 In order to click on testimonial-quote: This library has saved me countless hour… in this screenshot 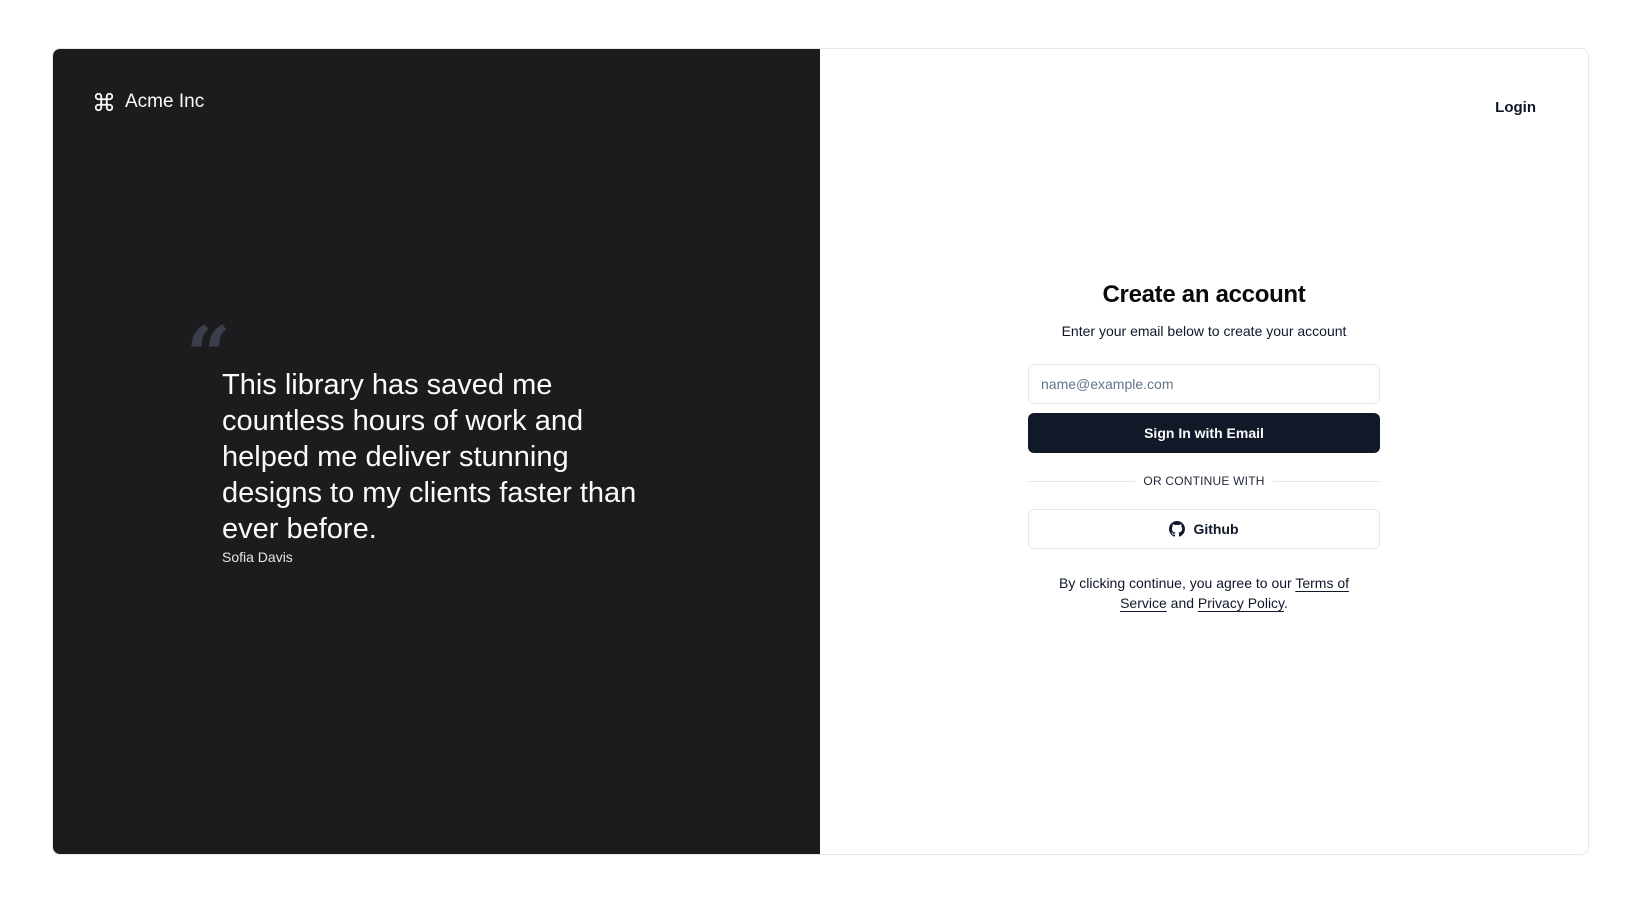, I will do `click(429, 457)`.